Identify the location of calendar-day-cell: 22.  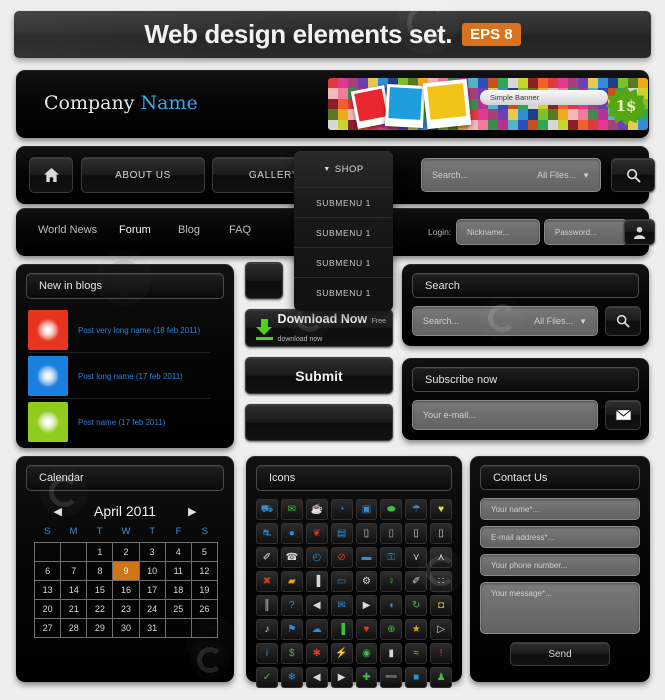
(100, 609).